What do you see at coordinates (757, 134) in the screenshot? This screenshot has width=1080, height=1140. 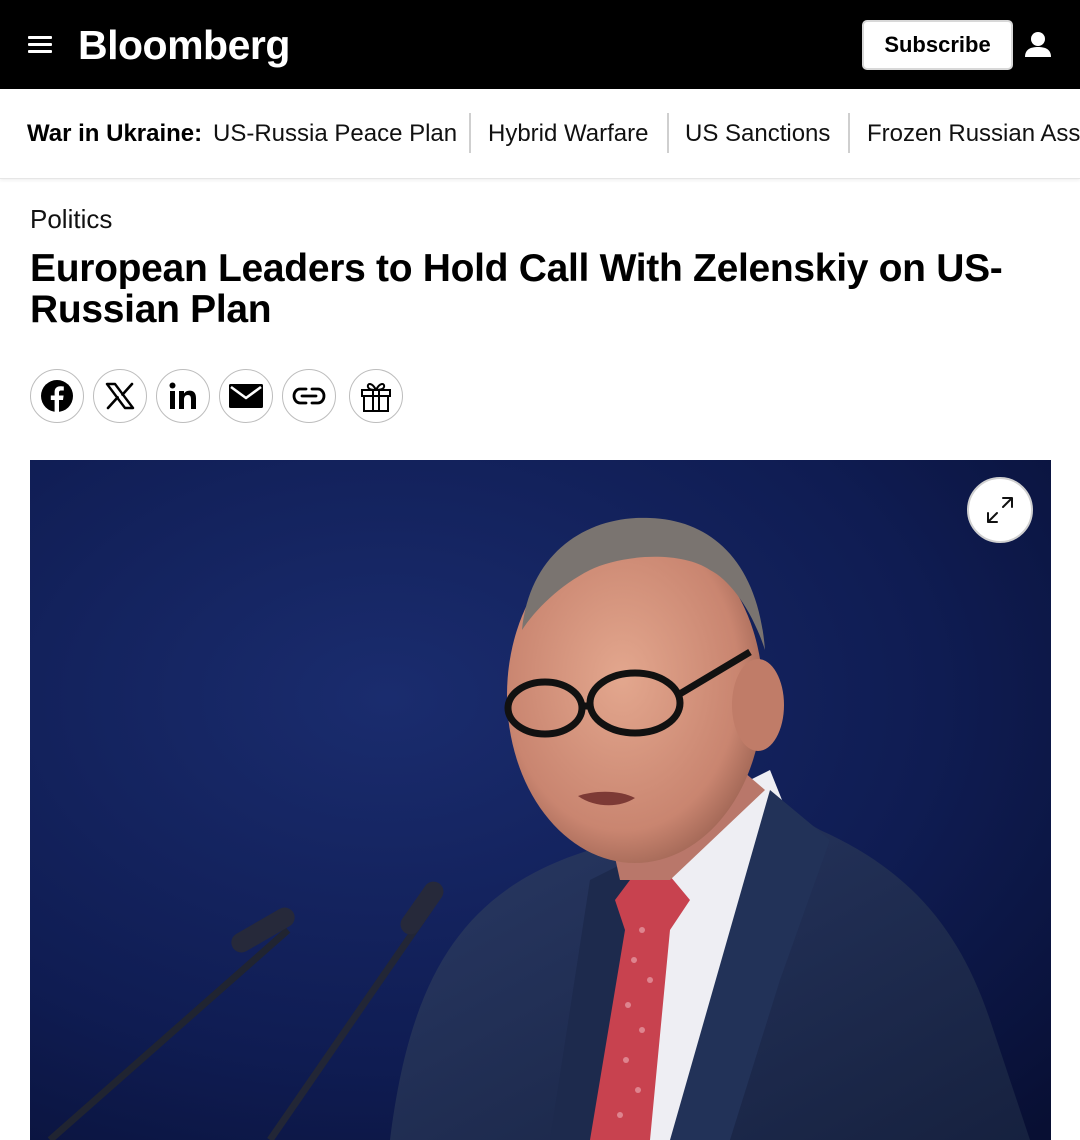 I see `topic-link-us-sanctions: US Sanctions` at bounding box center [757, 134].